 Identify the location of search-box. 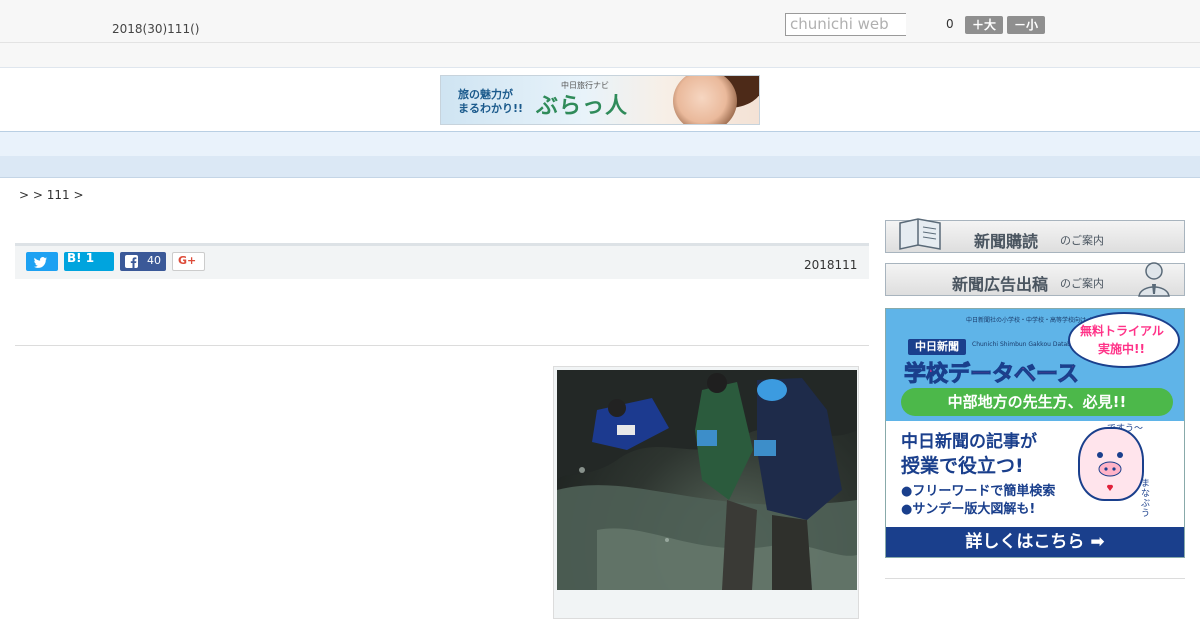
(848, 24).